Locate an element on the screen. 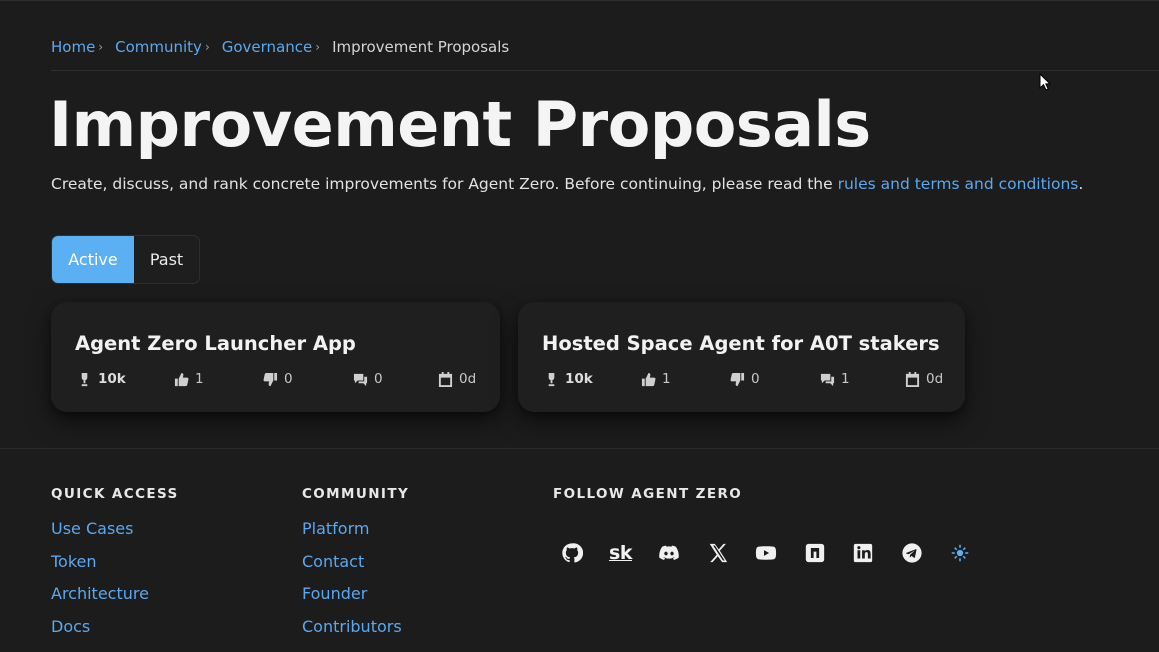 This screenshot has width=1159, height=652. discord-icon is located at coordinates (669, 553).